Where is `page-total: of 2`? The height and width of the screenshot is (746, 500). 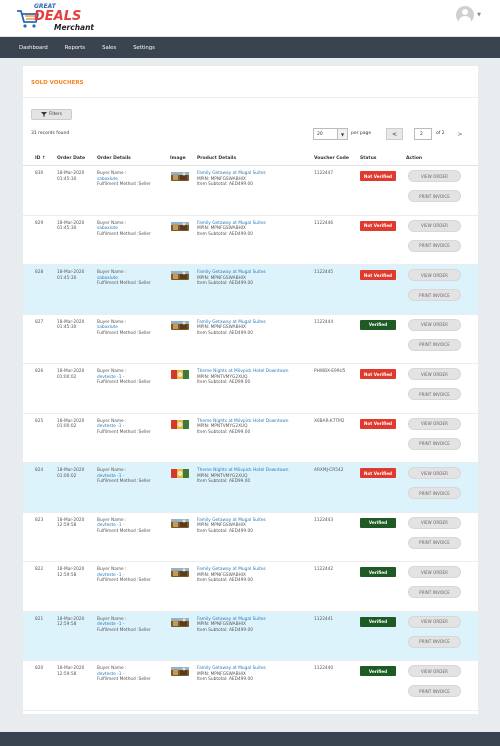
page-total: of 2 is located at coordinates (440, 133).